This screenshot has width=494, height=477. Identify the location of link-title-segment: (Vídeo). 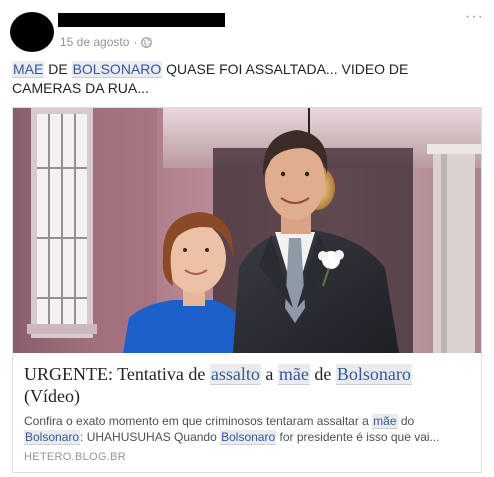
(52, 396).